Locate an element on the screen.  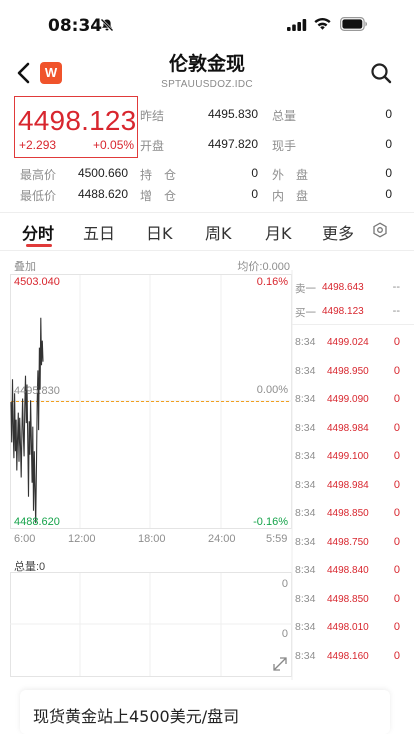
bell-muted-icon is located at coordinates (107, 25).